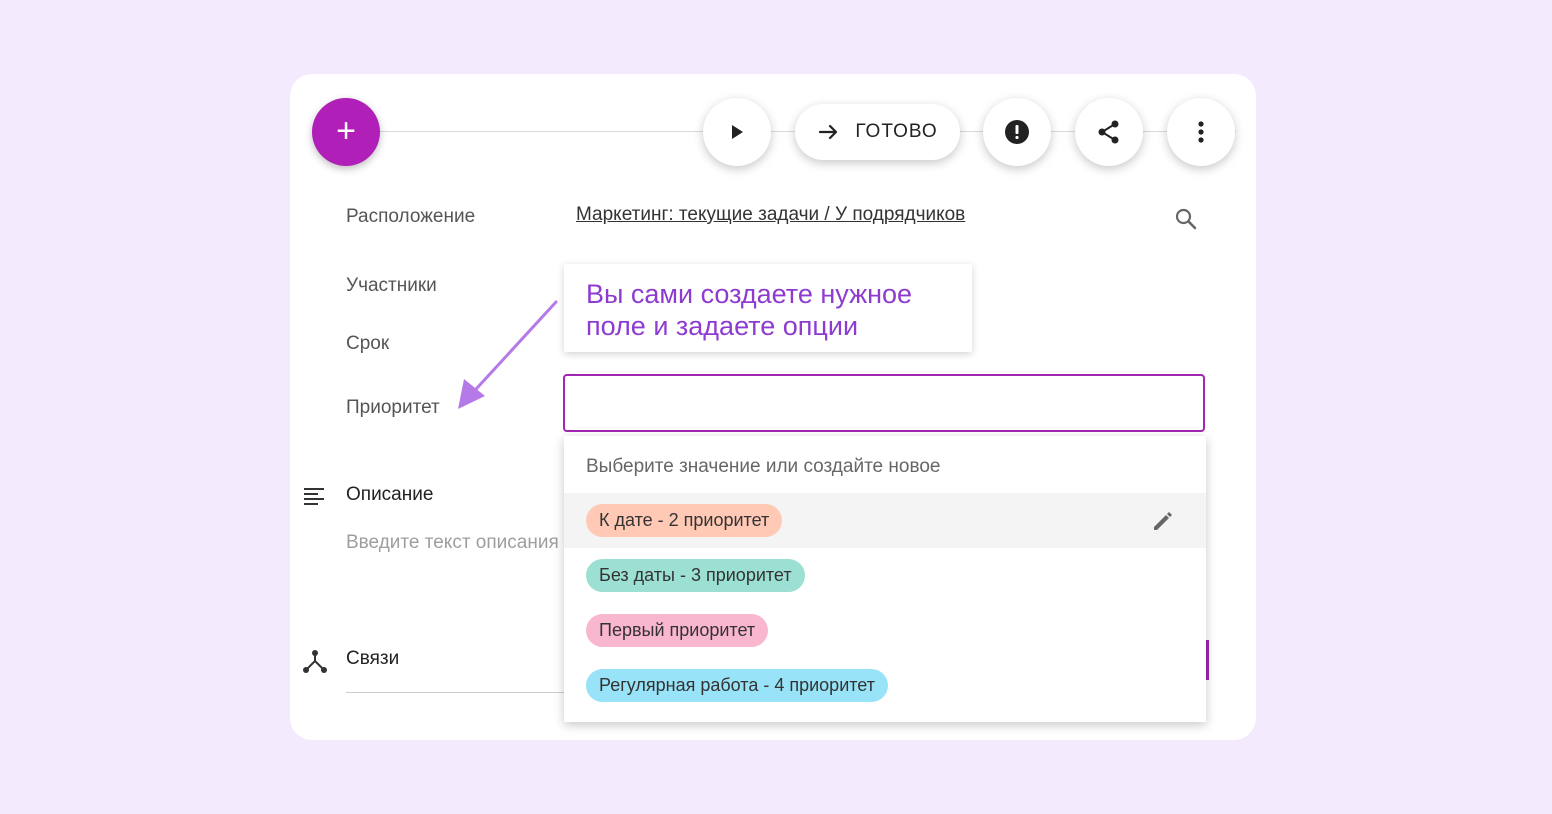 Image resolution: width=1552 pixels, height=814 pixels. I want to click on pointer-arrow, so click(508, 354).